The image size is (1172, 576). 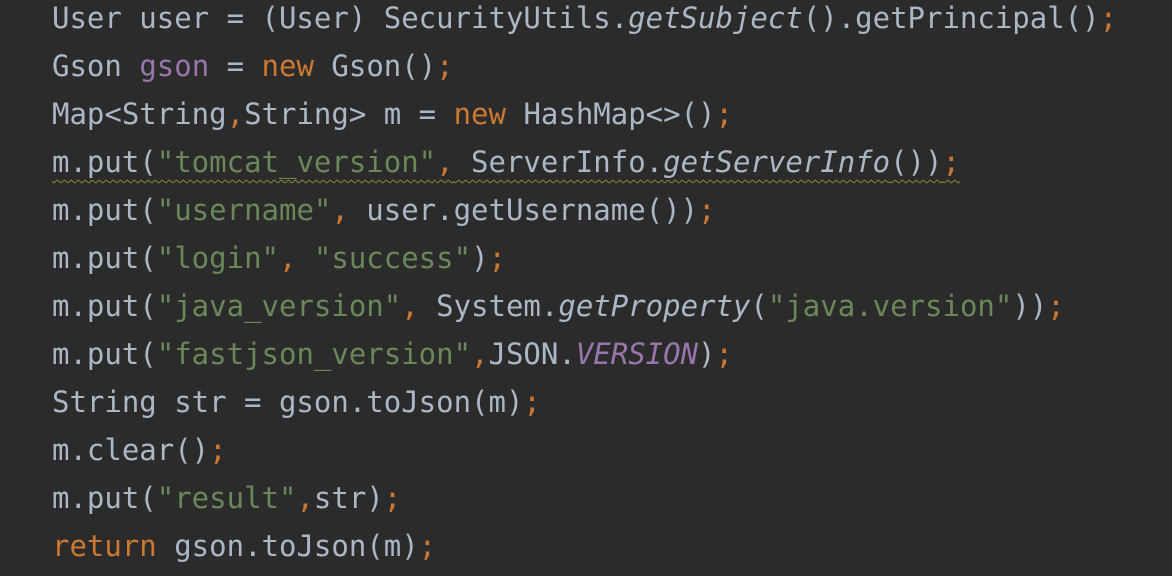 What do you see at coordinates (375, 66) in the screenshot?
I see `code-token: Gson()` at bounding box center [375, 66].